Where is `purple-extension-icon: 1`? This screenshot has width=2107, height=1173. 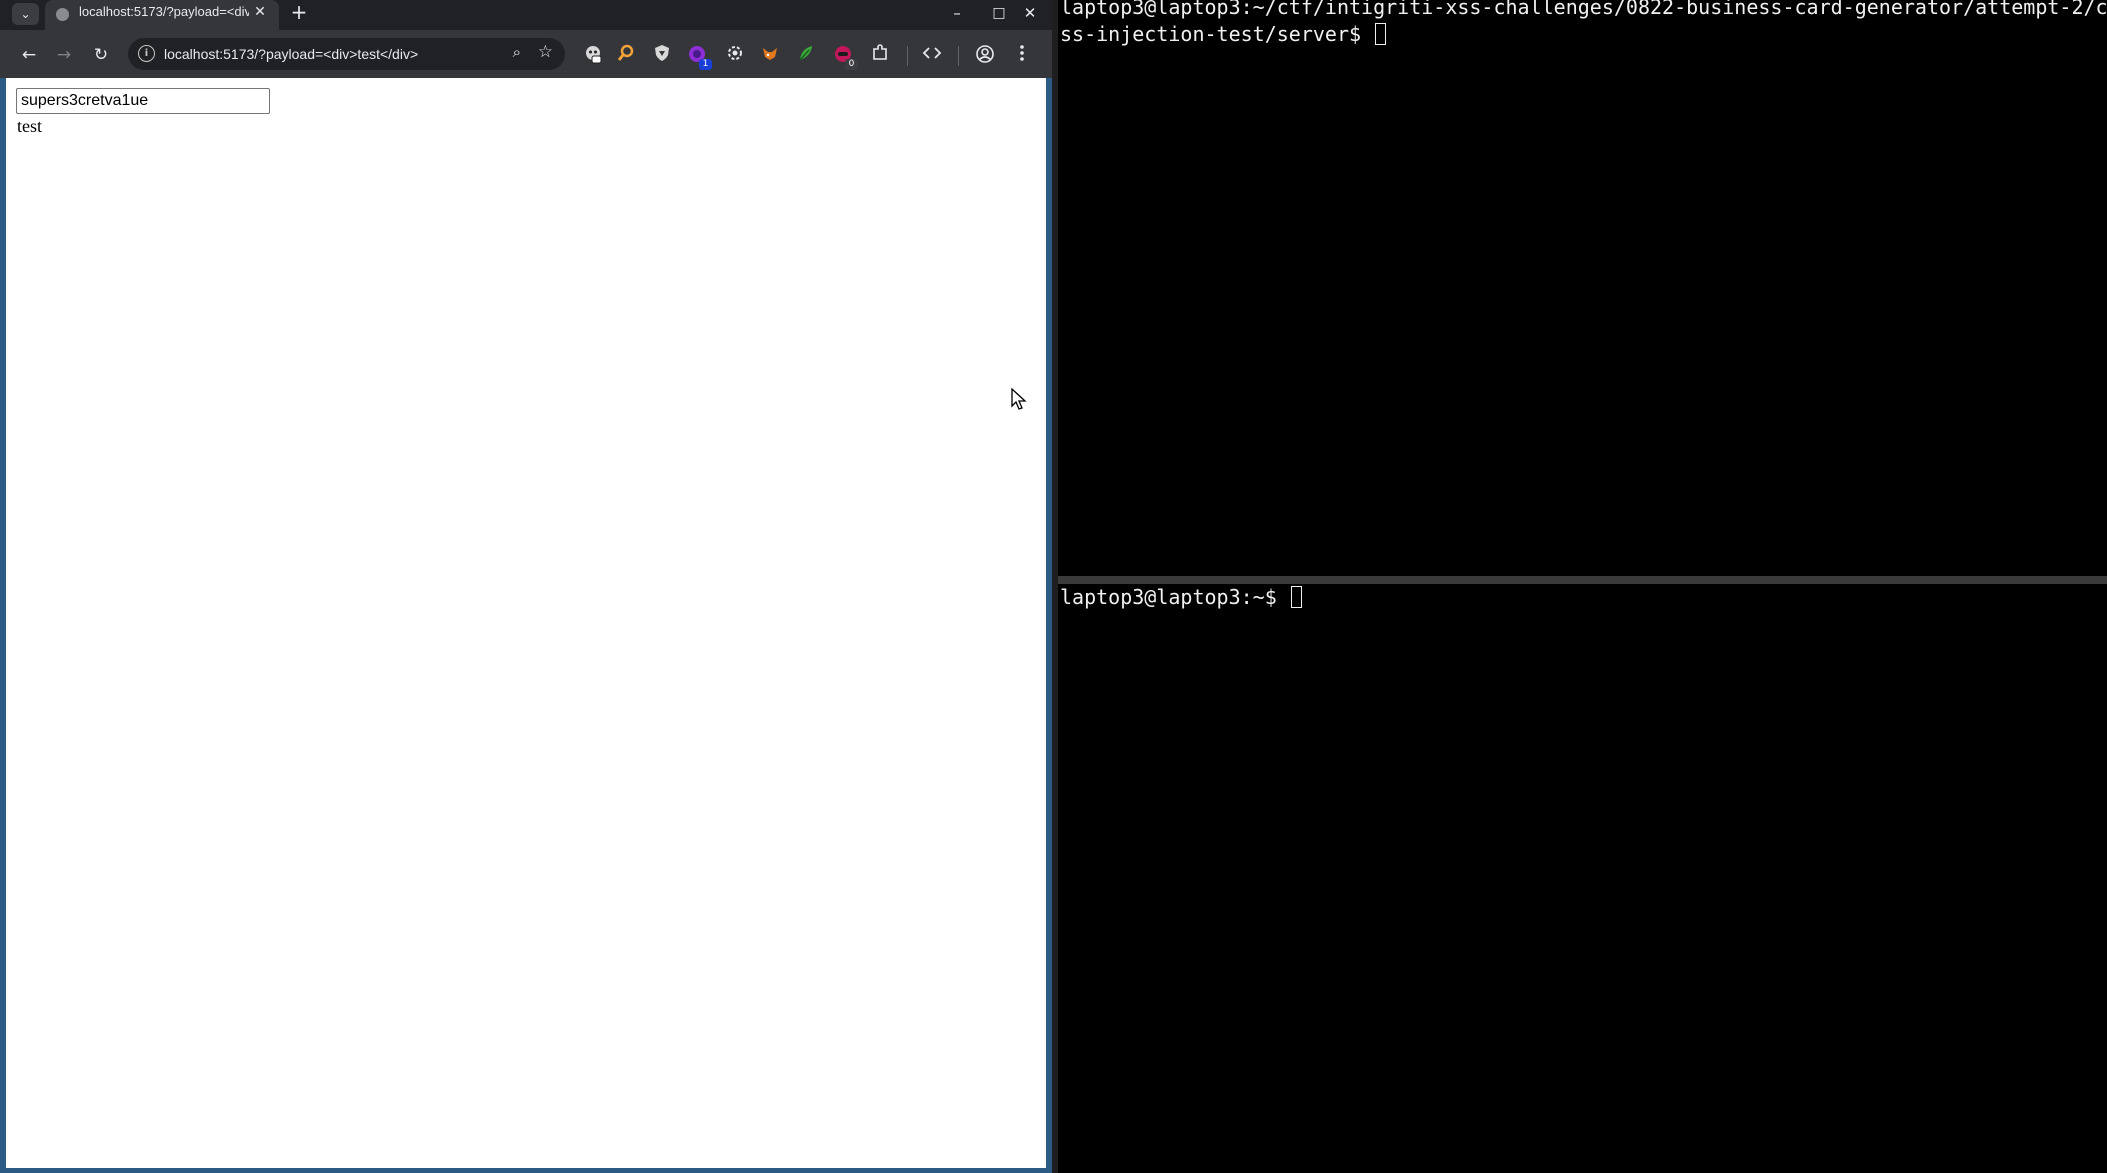 purple-extension-icon: 1 is located at coordinates (699, 57).